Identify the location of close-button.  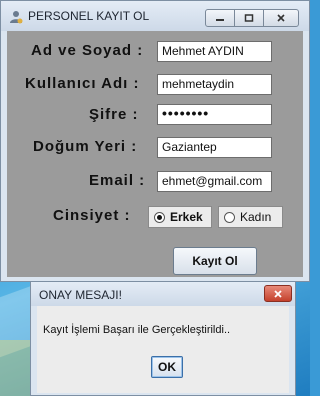
(281, 18).